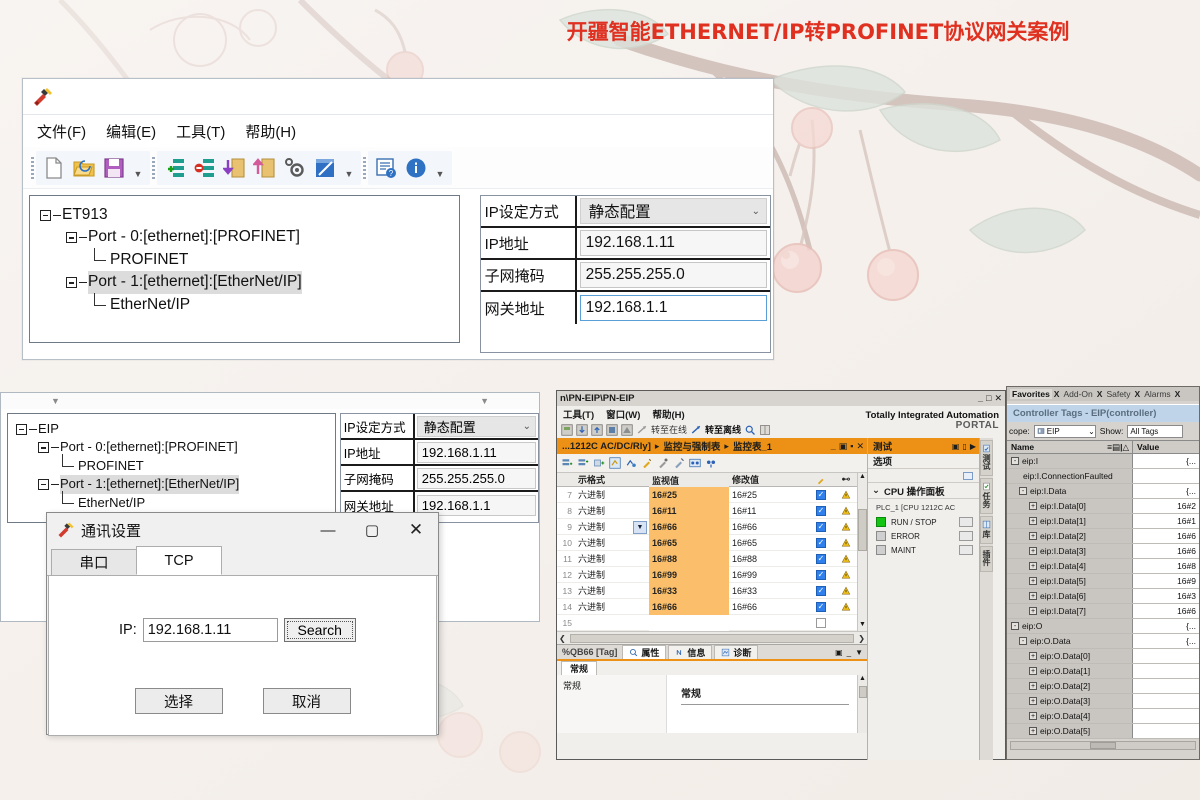 The width and height of the screenshot is (1200, 800). What do you see at coordinates (1103, 581) in the screenshot?
I see `table-row: + eip:I.Data[5] 16#9` at bounding box center [1103, 581].